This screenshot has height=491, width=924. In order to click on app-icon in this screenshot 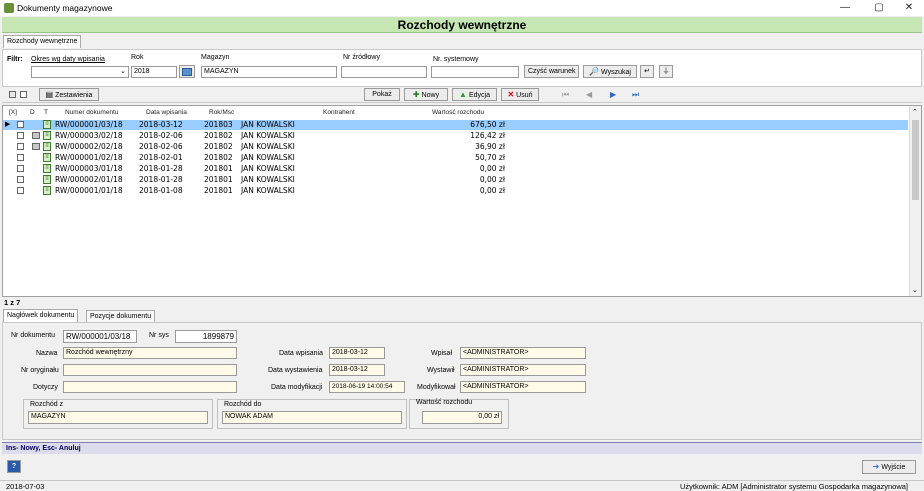, I will do `click(9, 8)`.